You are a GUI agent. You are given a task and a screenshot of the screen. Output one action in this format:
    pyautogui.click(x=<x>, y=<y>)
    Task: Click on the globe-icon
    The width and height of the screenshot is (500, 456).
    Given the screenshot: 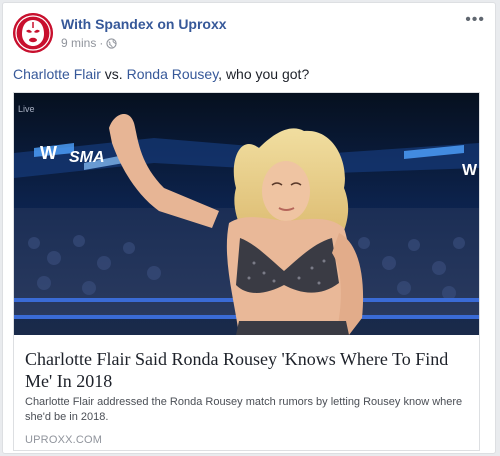 What is the action you would take?
    pyautogui.click(x=111, y=43)
    